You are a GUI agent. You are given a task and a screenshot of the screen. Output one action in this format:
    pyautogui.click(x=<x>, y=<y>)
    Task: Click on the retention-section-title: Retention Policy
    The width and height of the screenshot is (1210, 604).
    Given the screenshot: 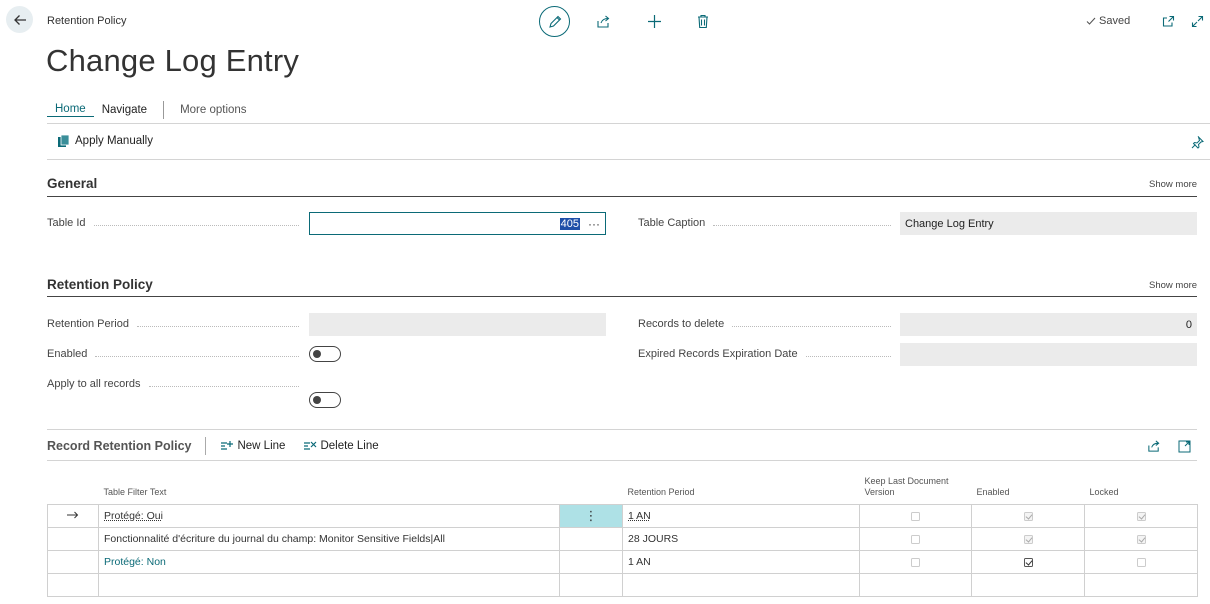 What is the action you would take?
    pyautogui.click(x=100, y=284)
    